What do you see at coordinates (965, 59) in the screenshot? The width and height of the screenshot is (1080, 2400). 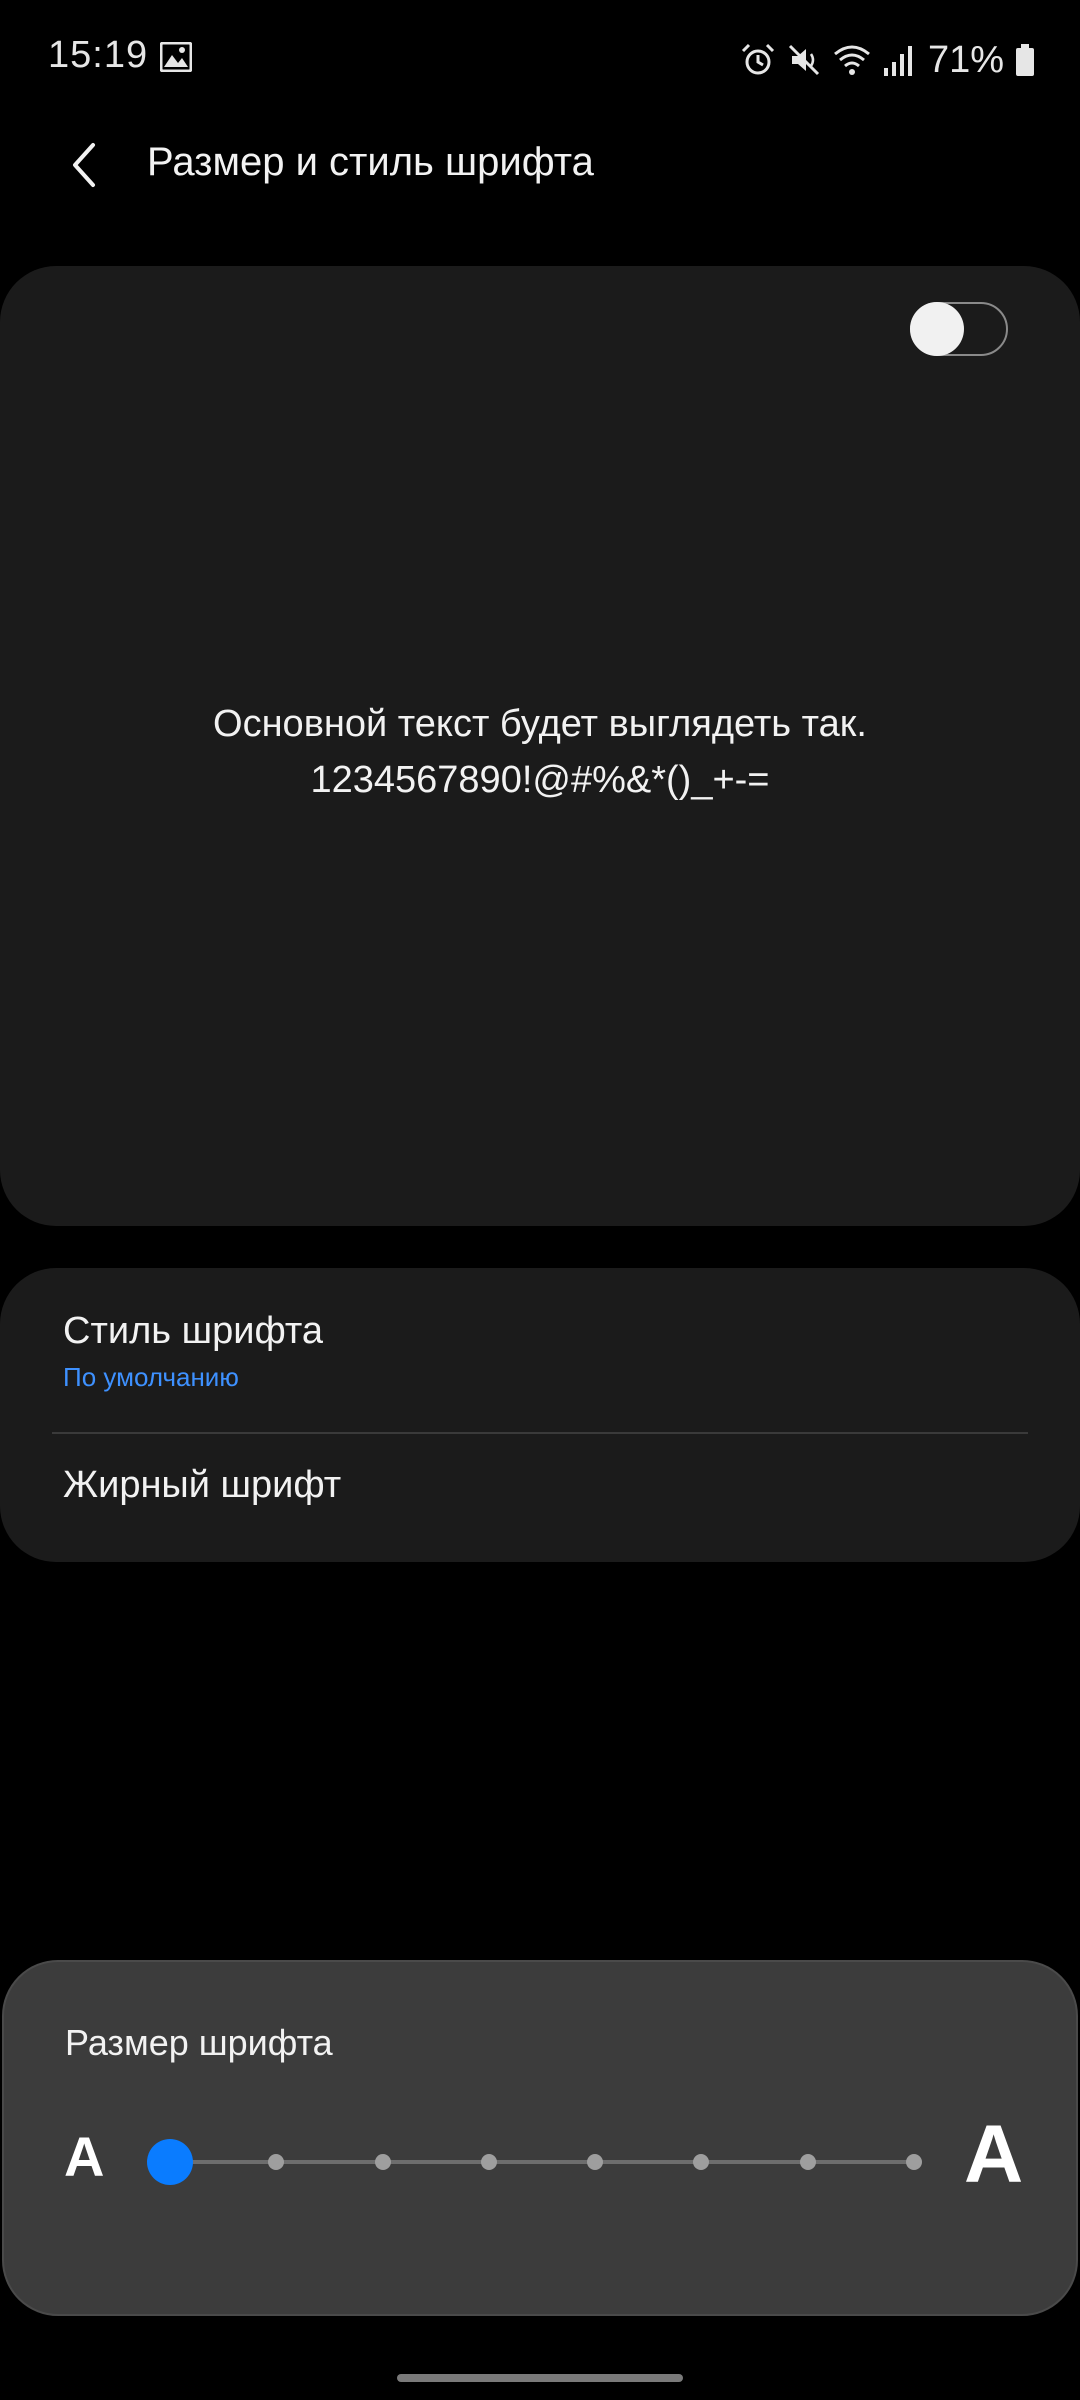 I see `battery-percent: 71%` at bounding box center [965, 59].